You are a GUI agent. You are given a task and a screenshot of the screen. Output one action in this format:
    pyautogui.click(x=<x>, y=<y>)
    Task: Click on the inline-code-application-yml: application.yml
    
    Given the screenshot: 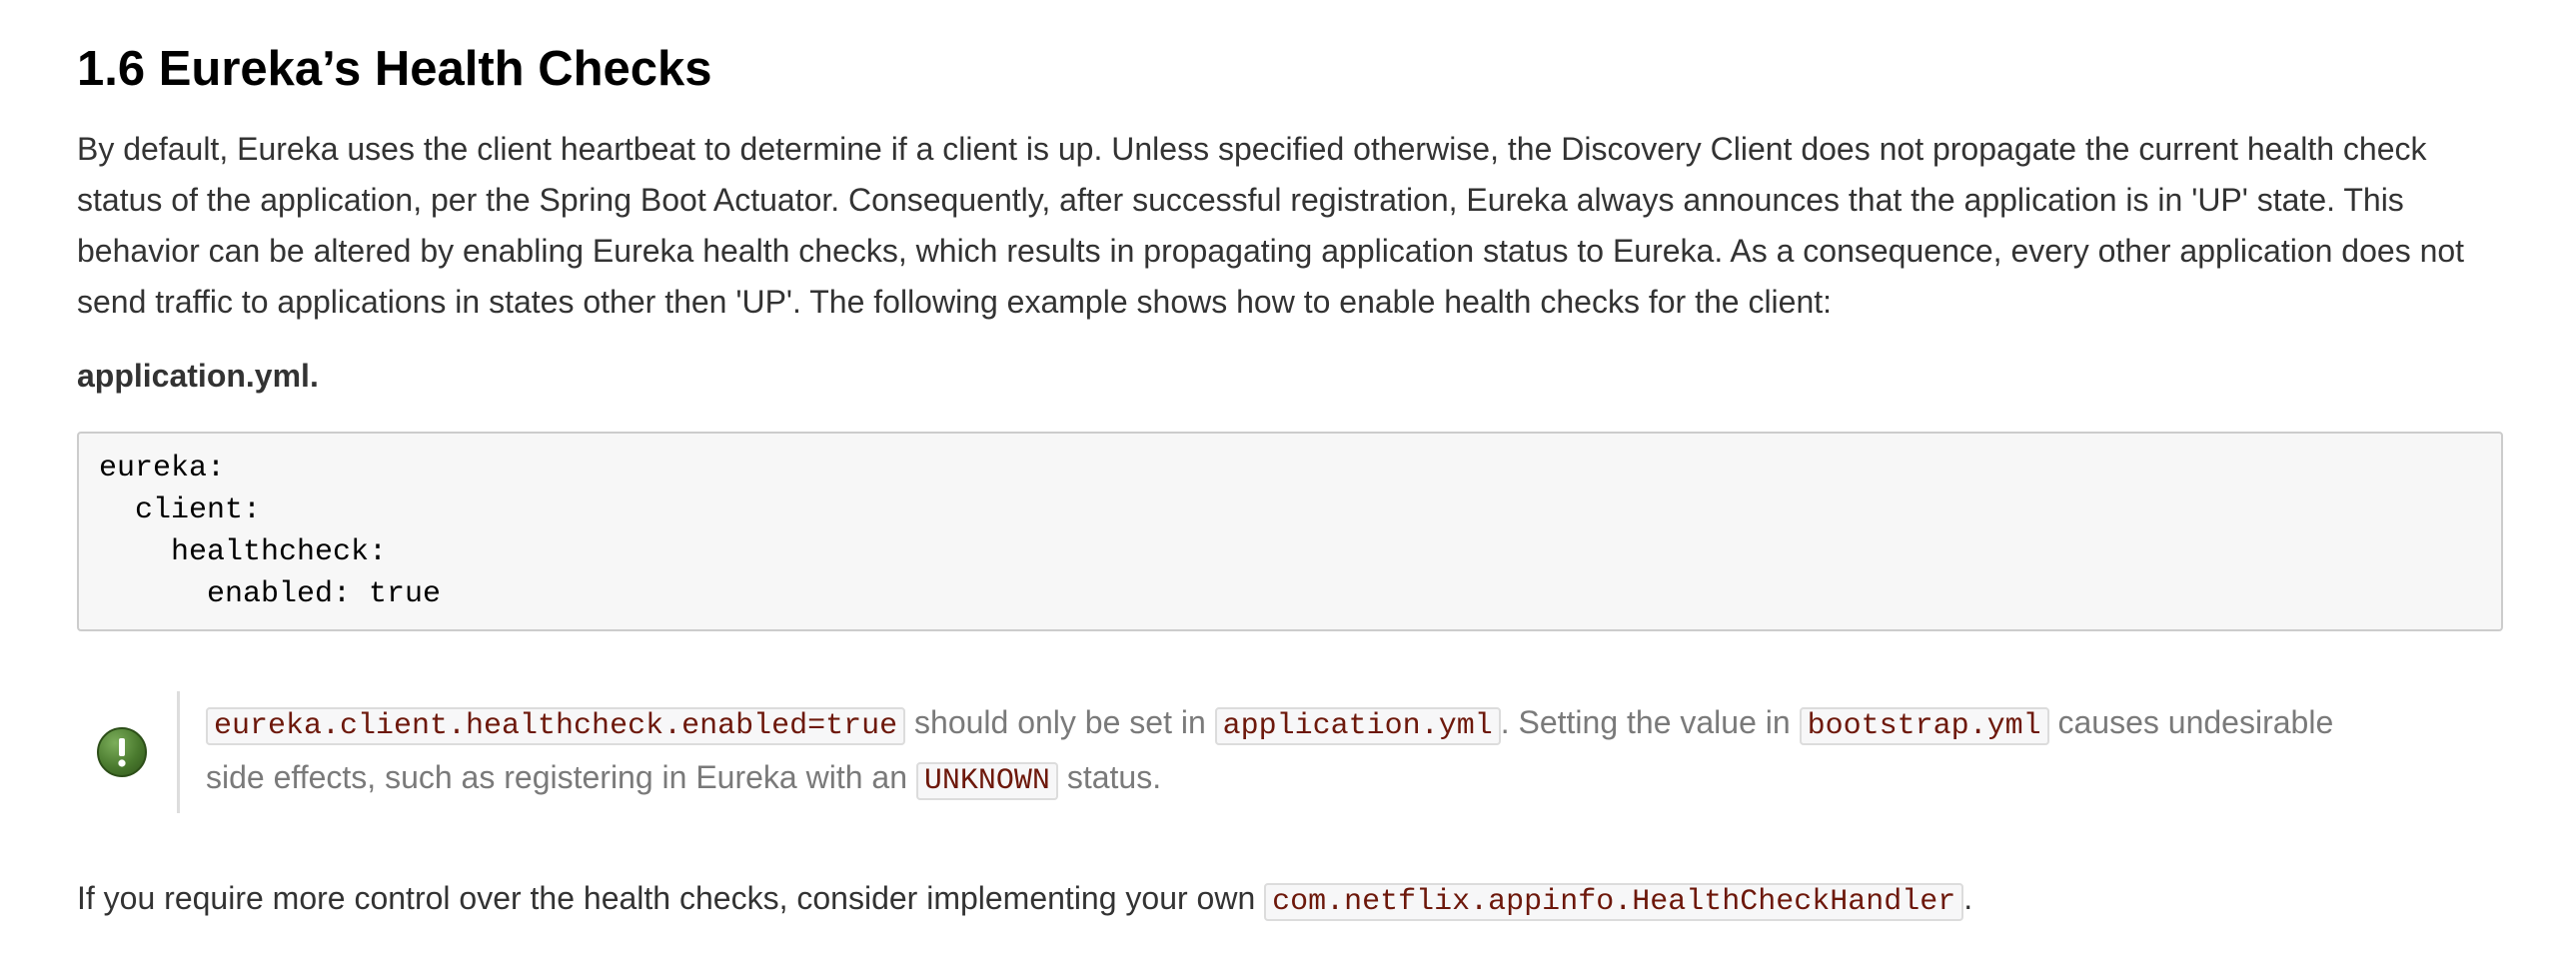 What is the action you would take?
    pyautogui.click(x=1357, y=726)
    